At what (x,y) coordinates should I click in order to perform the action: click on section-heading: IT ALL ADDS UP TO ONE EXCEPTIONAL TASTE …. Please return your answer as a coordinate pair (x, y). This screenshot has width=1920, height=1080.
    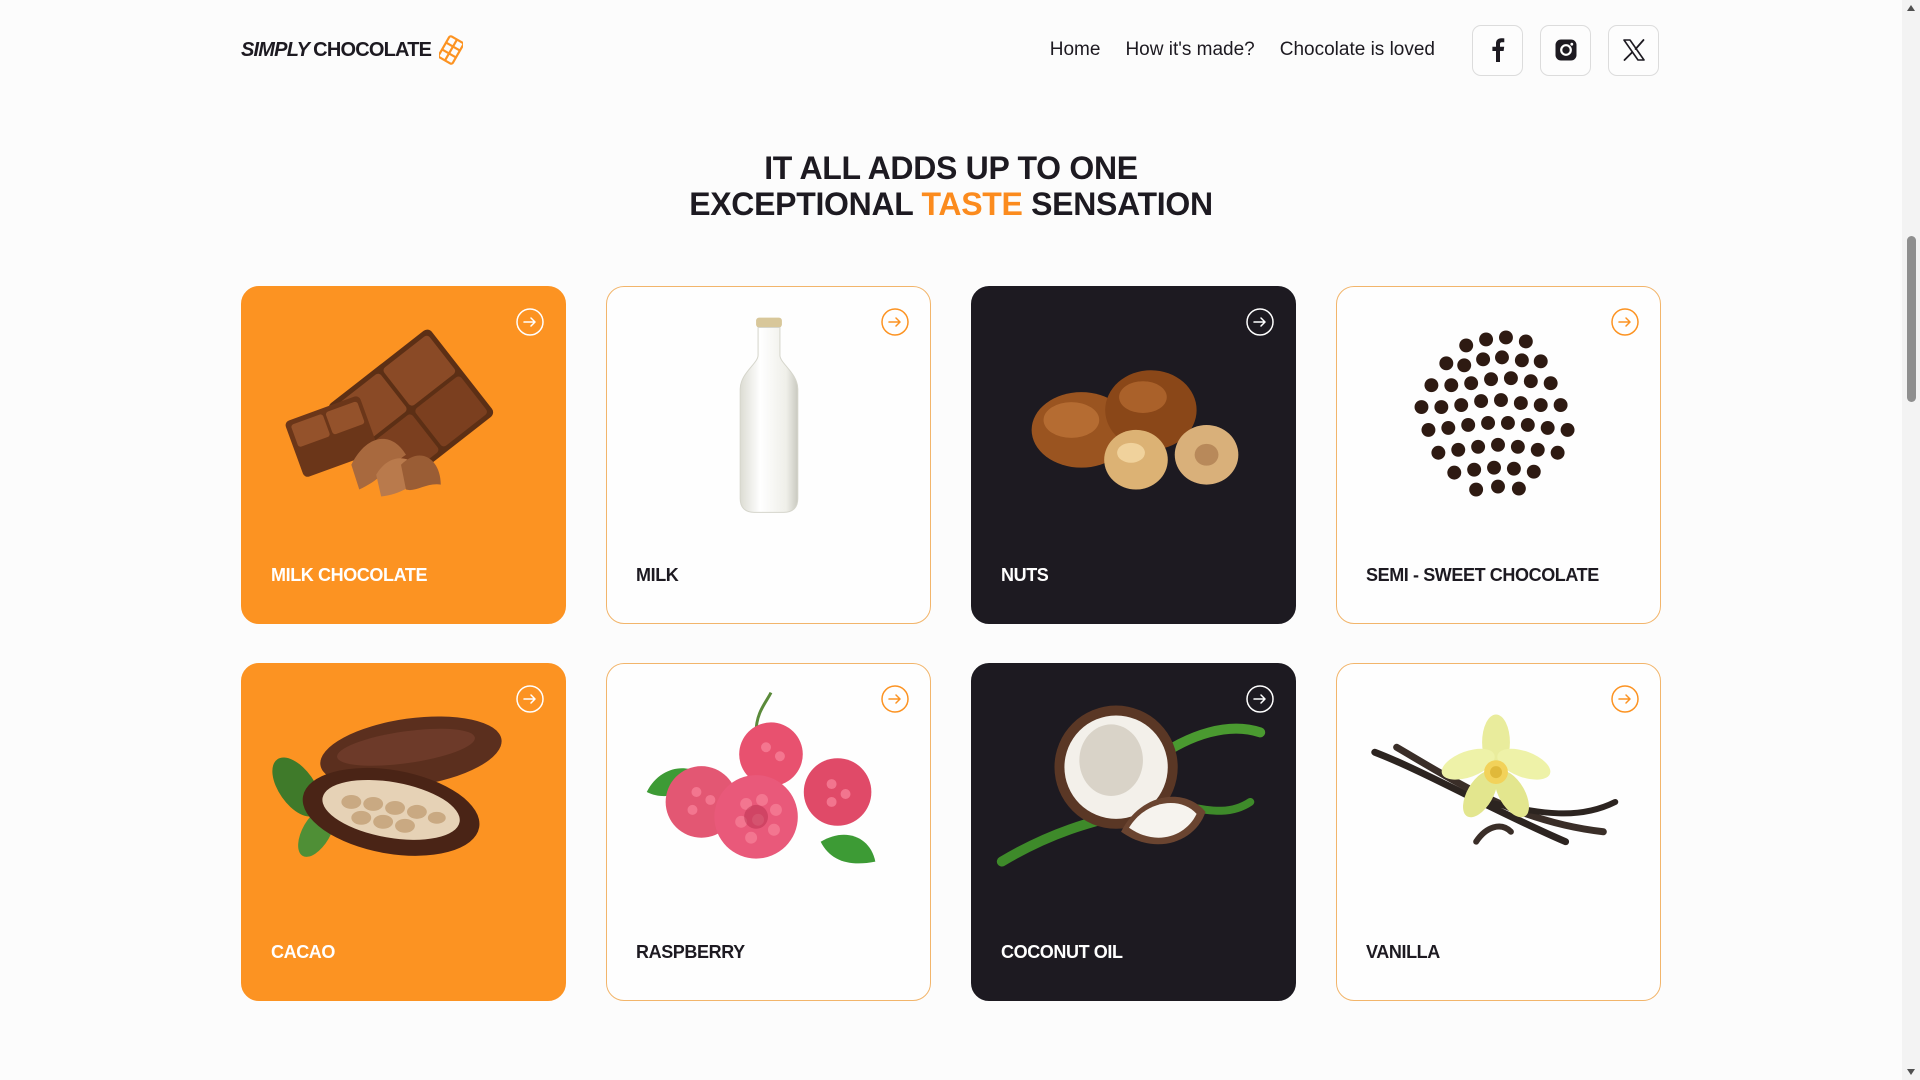
    Looking at the image, I should click on (951, 186).